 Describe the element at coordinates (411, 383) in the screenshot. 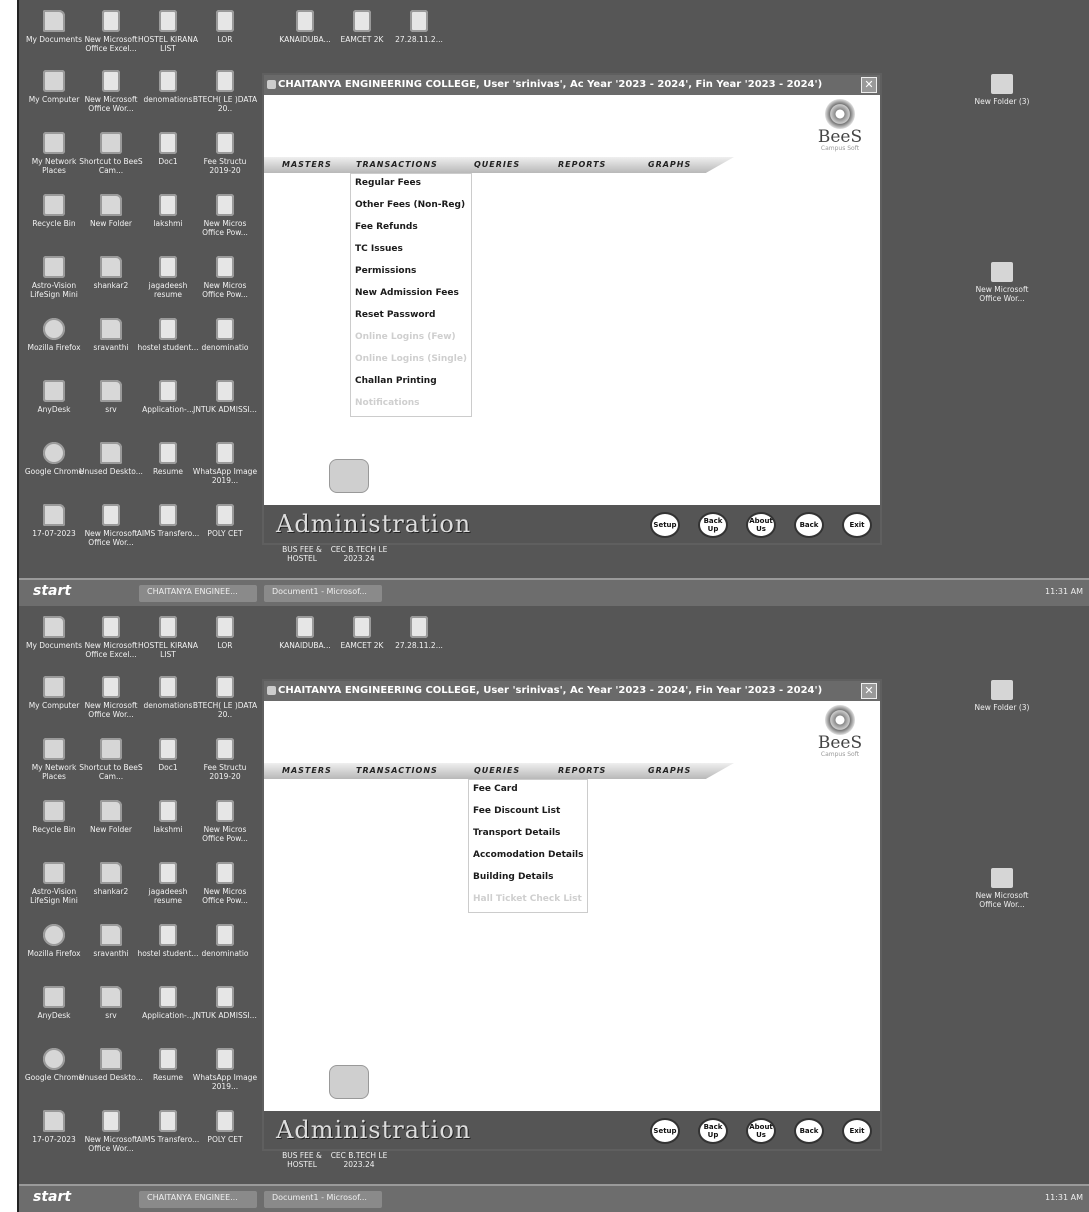

I see `dropdown-item: Challan Printing` at that location.